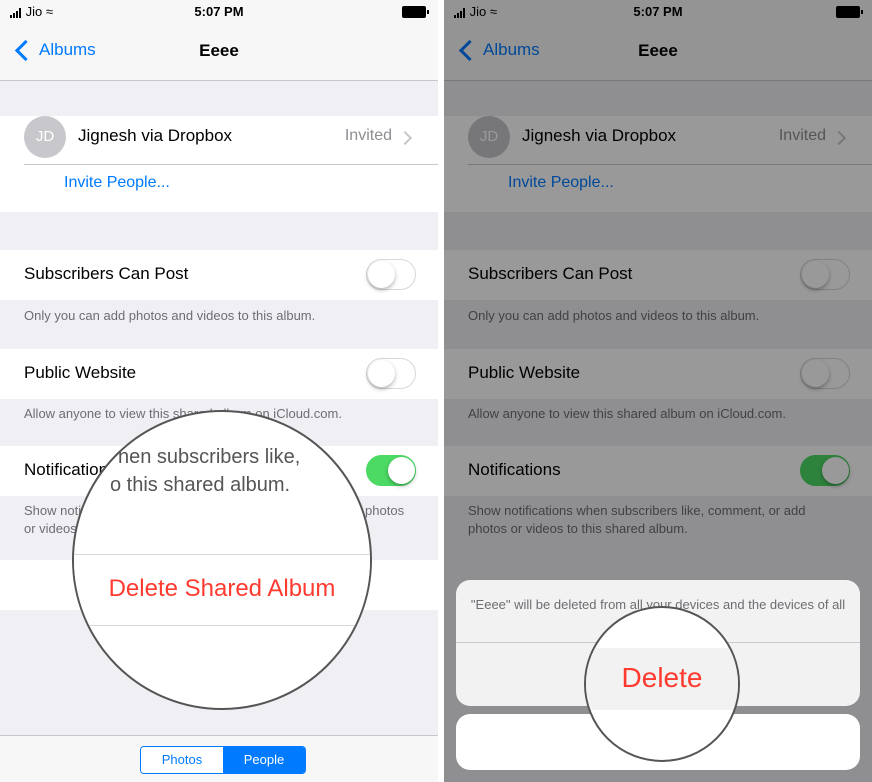  I want to click on status-time: 5:07 PM, so click(219, 11).